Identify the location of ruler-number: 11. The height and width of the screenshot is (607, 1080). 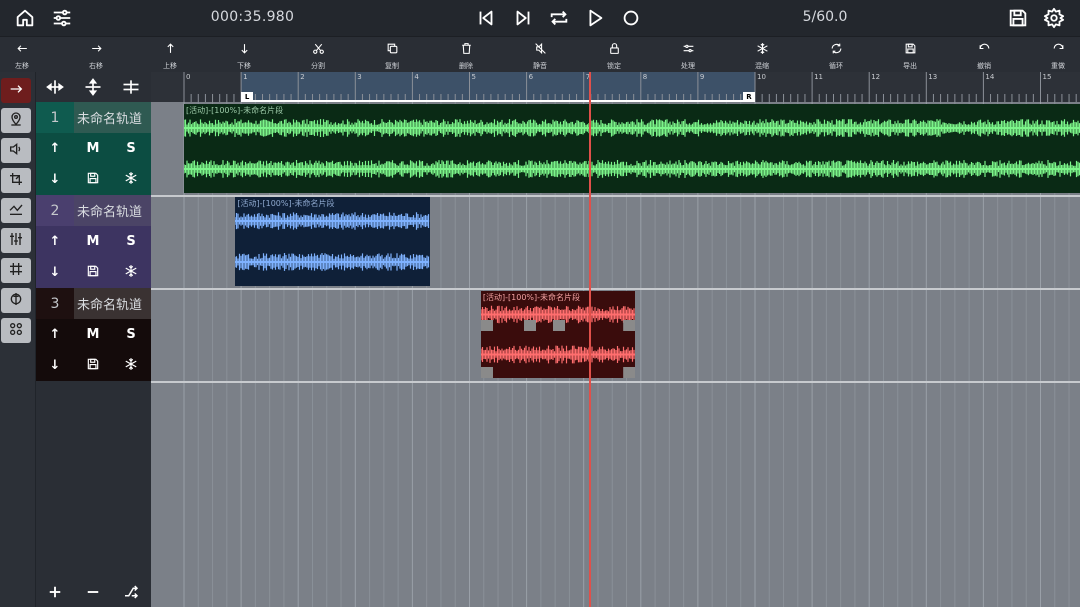
(819, 77).